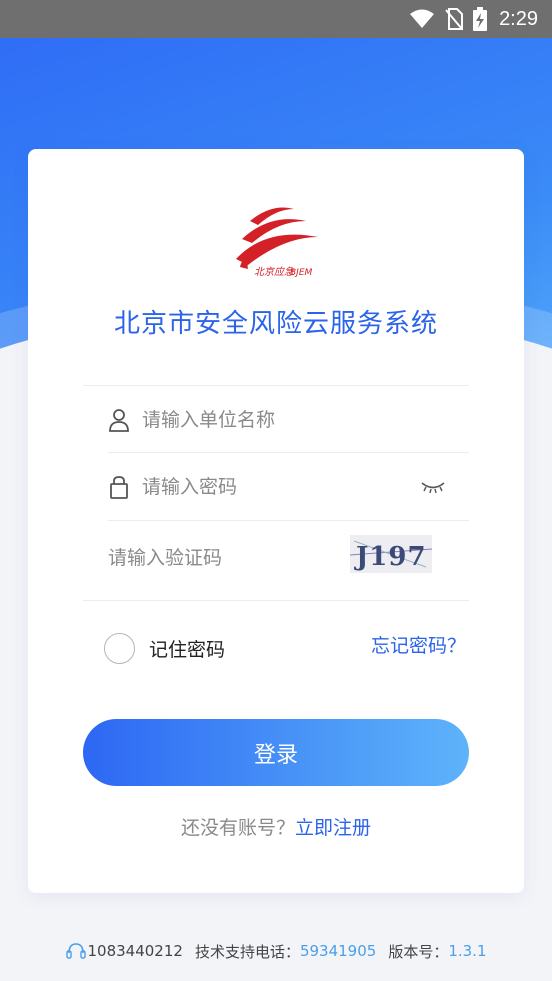  I want to click on footer-phone: 1083440212, so click(135, 951).